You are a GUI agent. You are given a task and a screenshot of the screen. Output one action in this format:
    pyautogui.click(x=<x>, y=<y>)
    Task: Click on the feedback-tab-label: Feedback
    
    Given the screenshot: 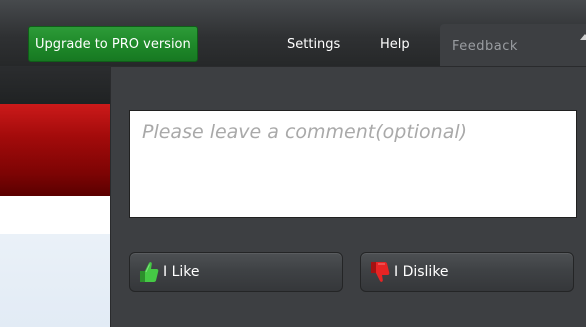 What is the action you would take?
    pyautogui.click(x=485, y=46)
    